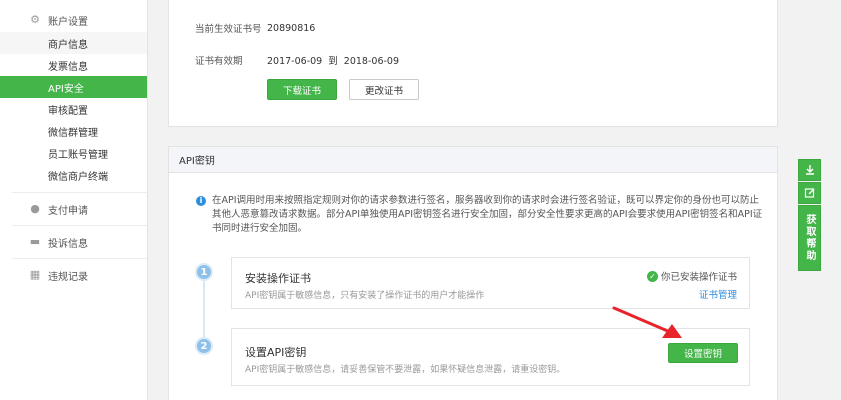 The image size is (841, 400). Describe the element at coordinates (278, 278) in the screenshot. I see `step-1-title: 安装操作证书` at that location.